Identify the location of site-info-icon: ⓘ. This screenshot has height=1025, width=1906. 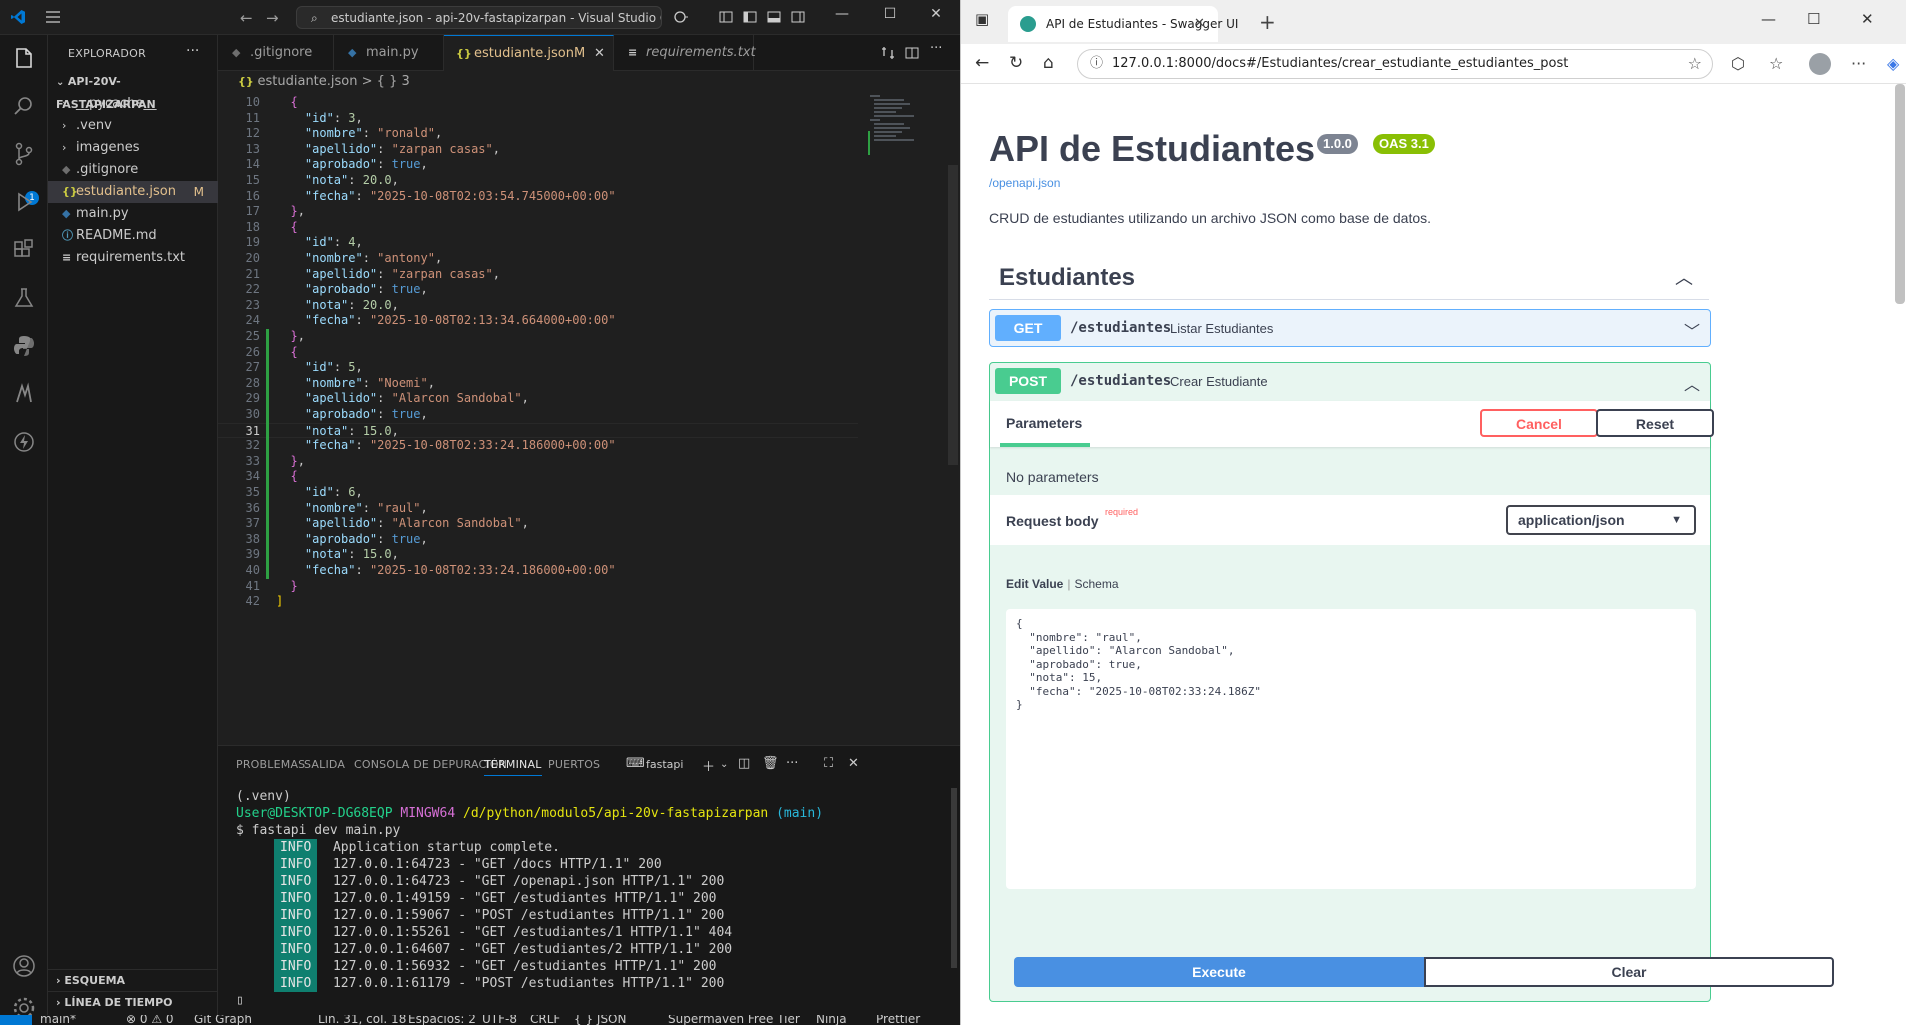
(1096, 64).